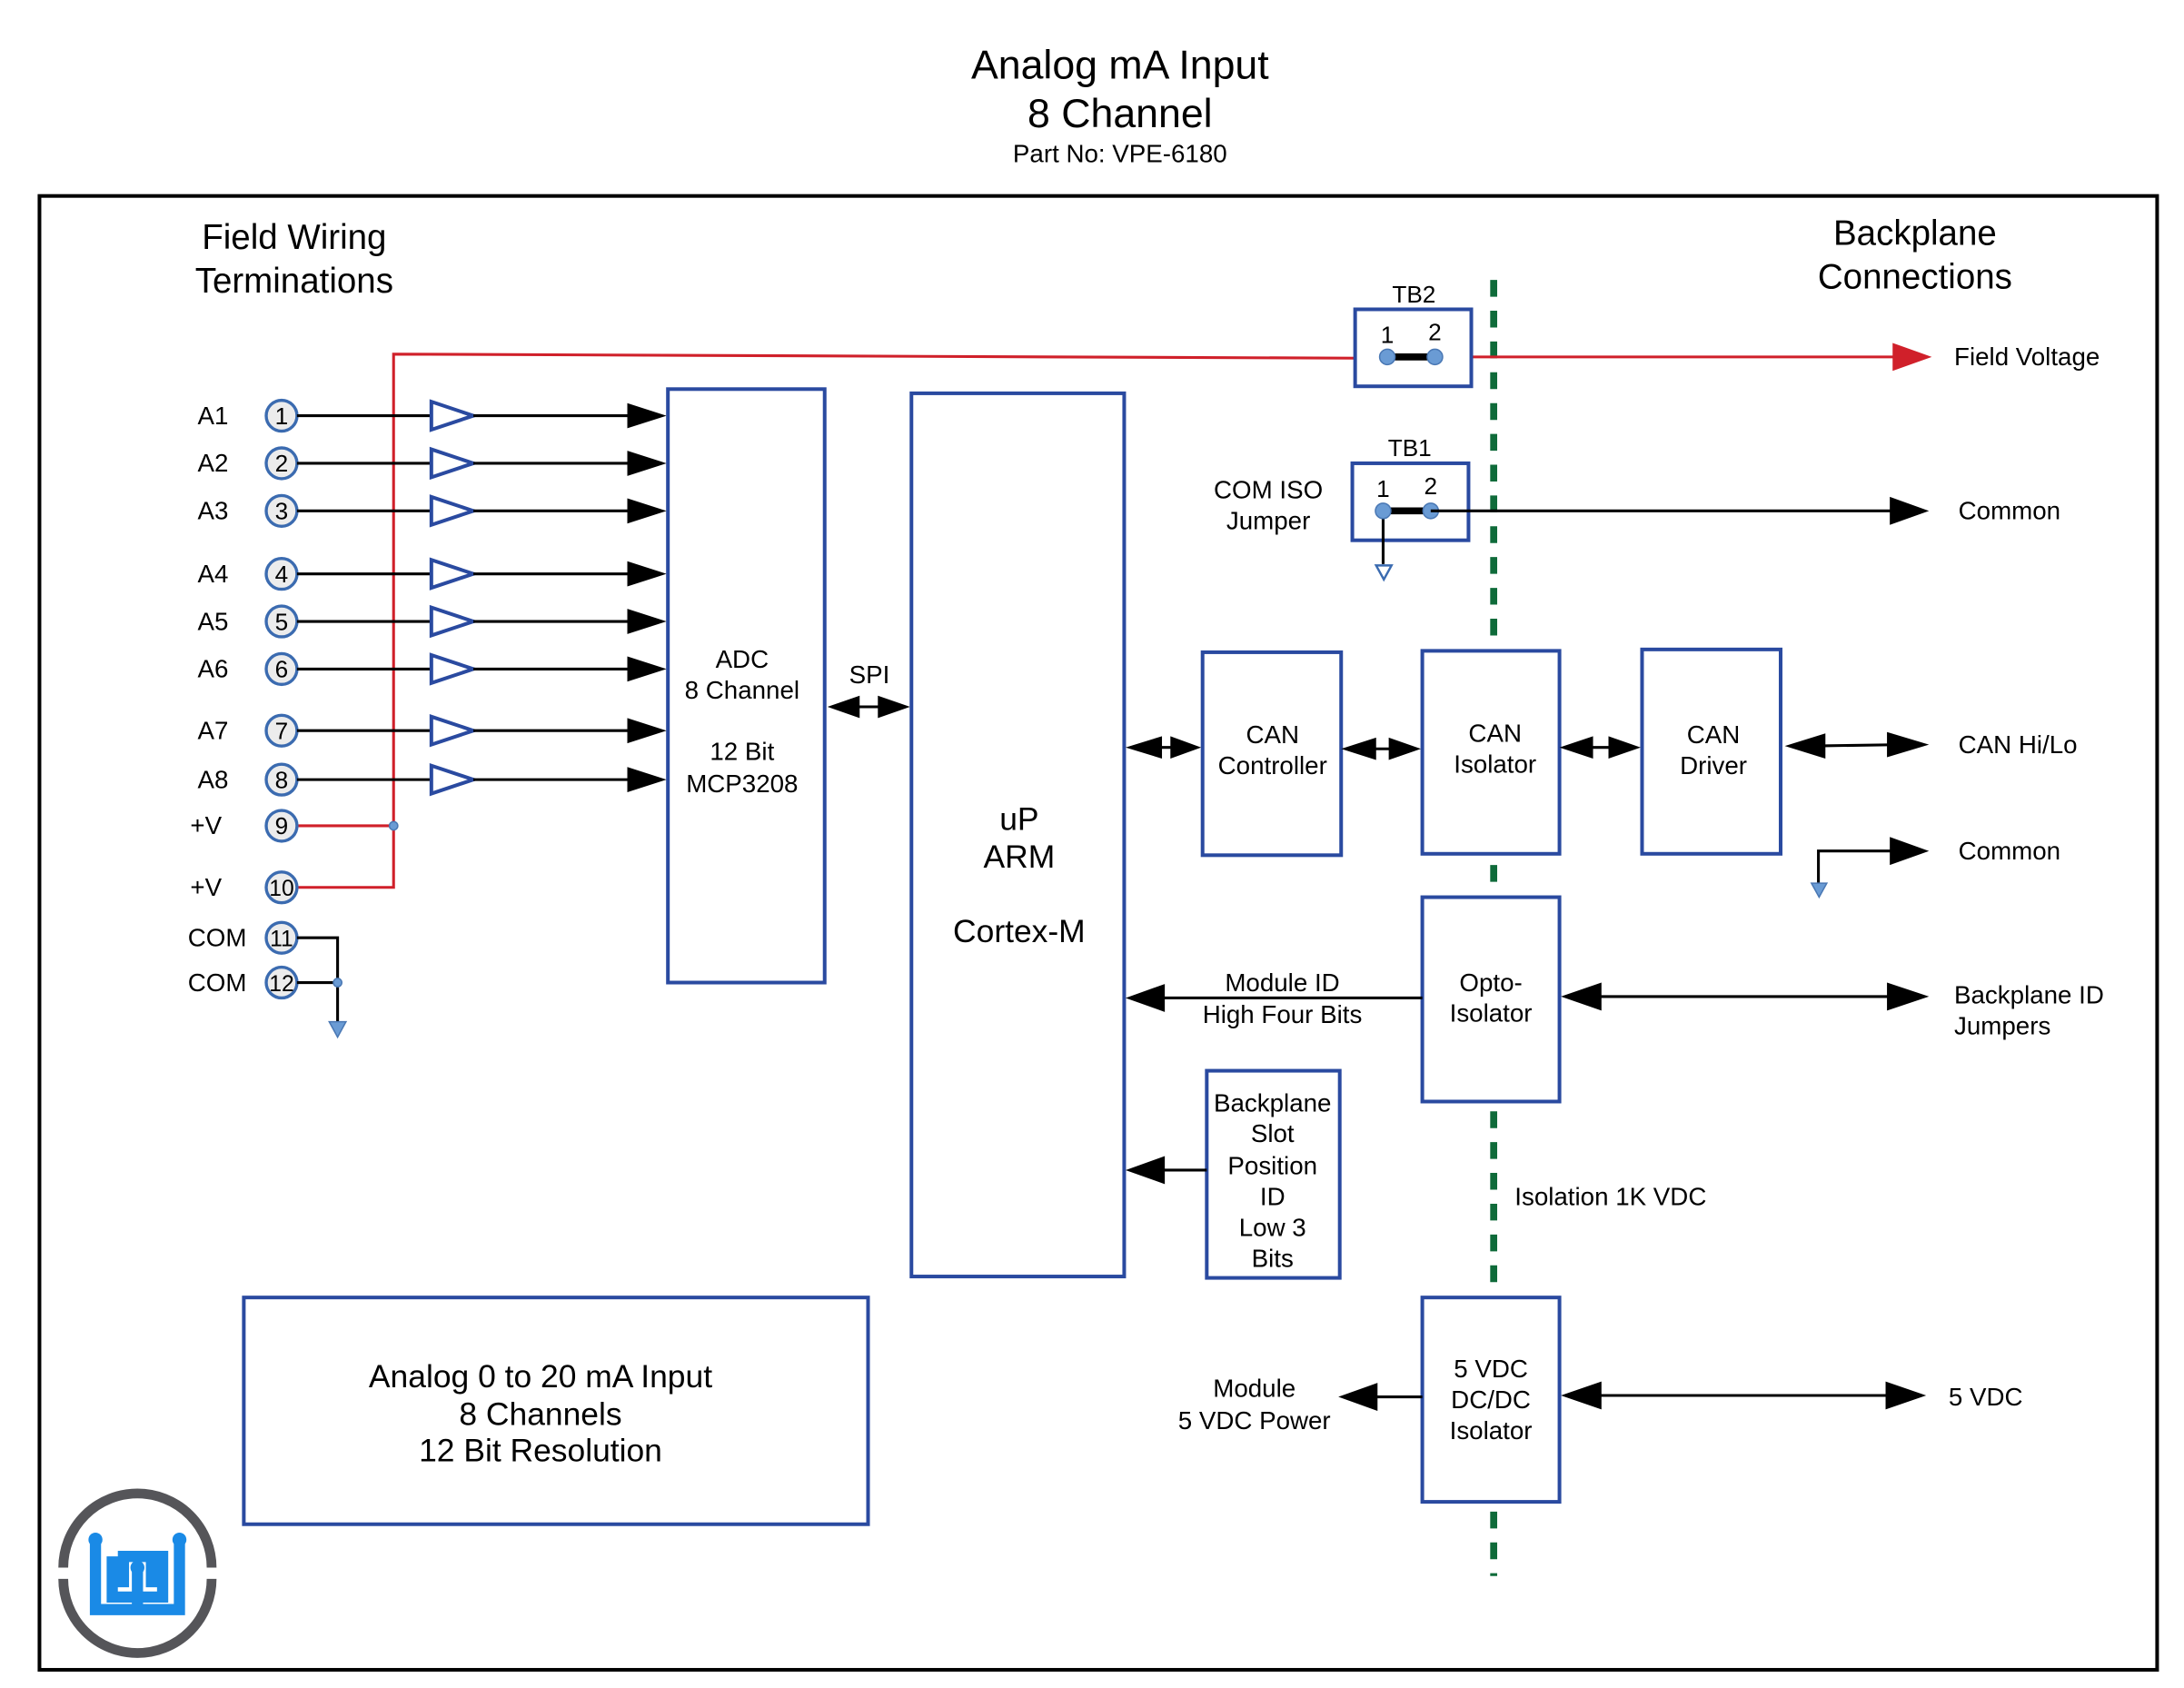 The image size is (2184, 1688). Describe the element at coordinates (433, 621) in the screenshot. I see `terminal-row: A5 5` at that location.